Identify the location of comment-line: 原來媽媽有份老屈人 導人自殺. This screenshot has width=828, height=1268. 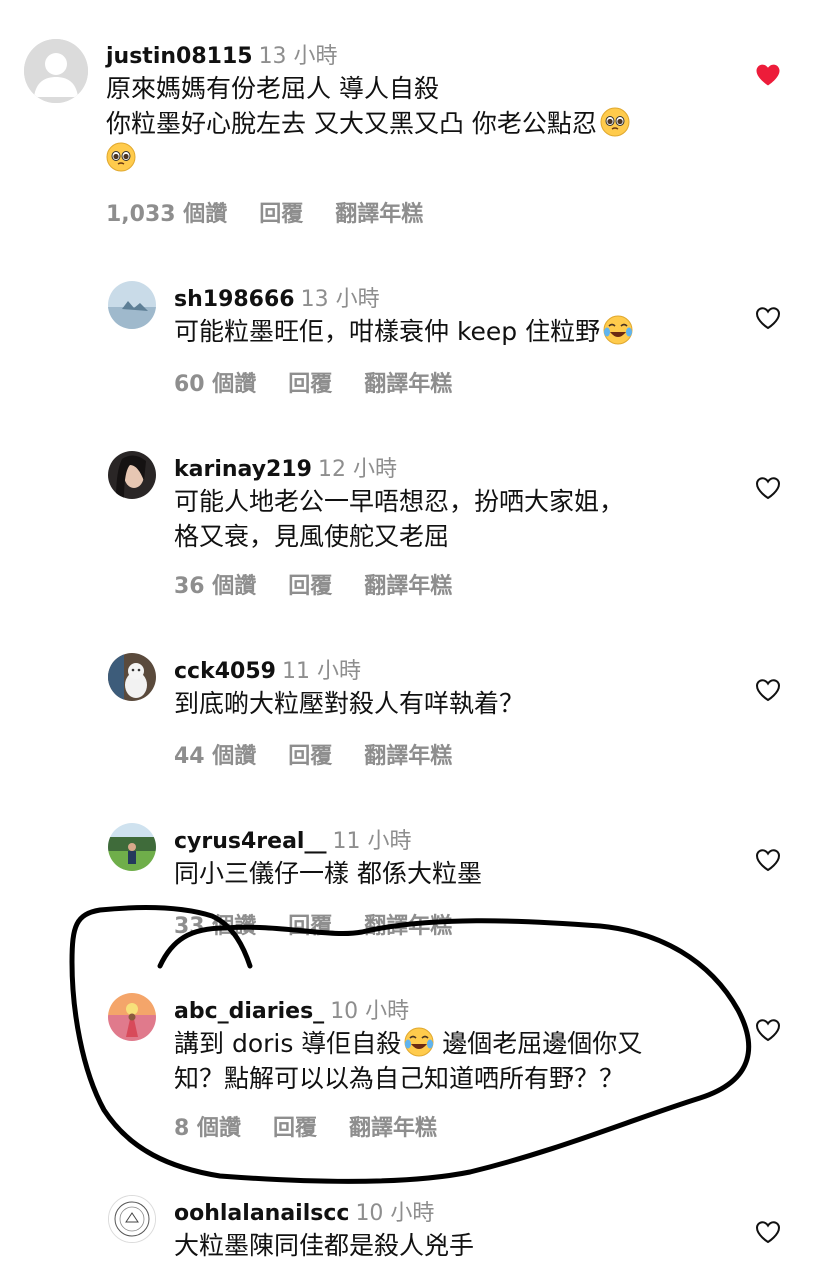
(272, 88).